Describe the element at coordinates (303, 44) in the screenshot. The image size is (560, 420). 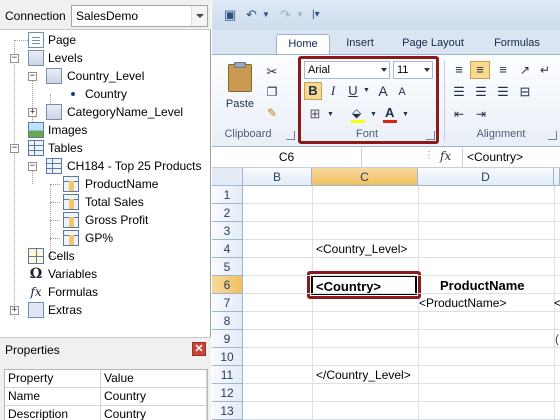
I see `tab-home: Home` at that location.